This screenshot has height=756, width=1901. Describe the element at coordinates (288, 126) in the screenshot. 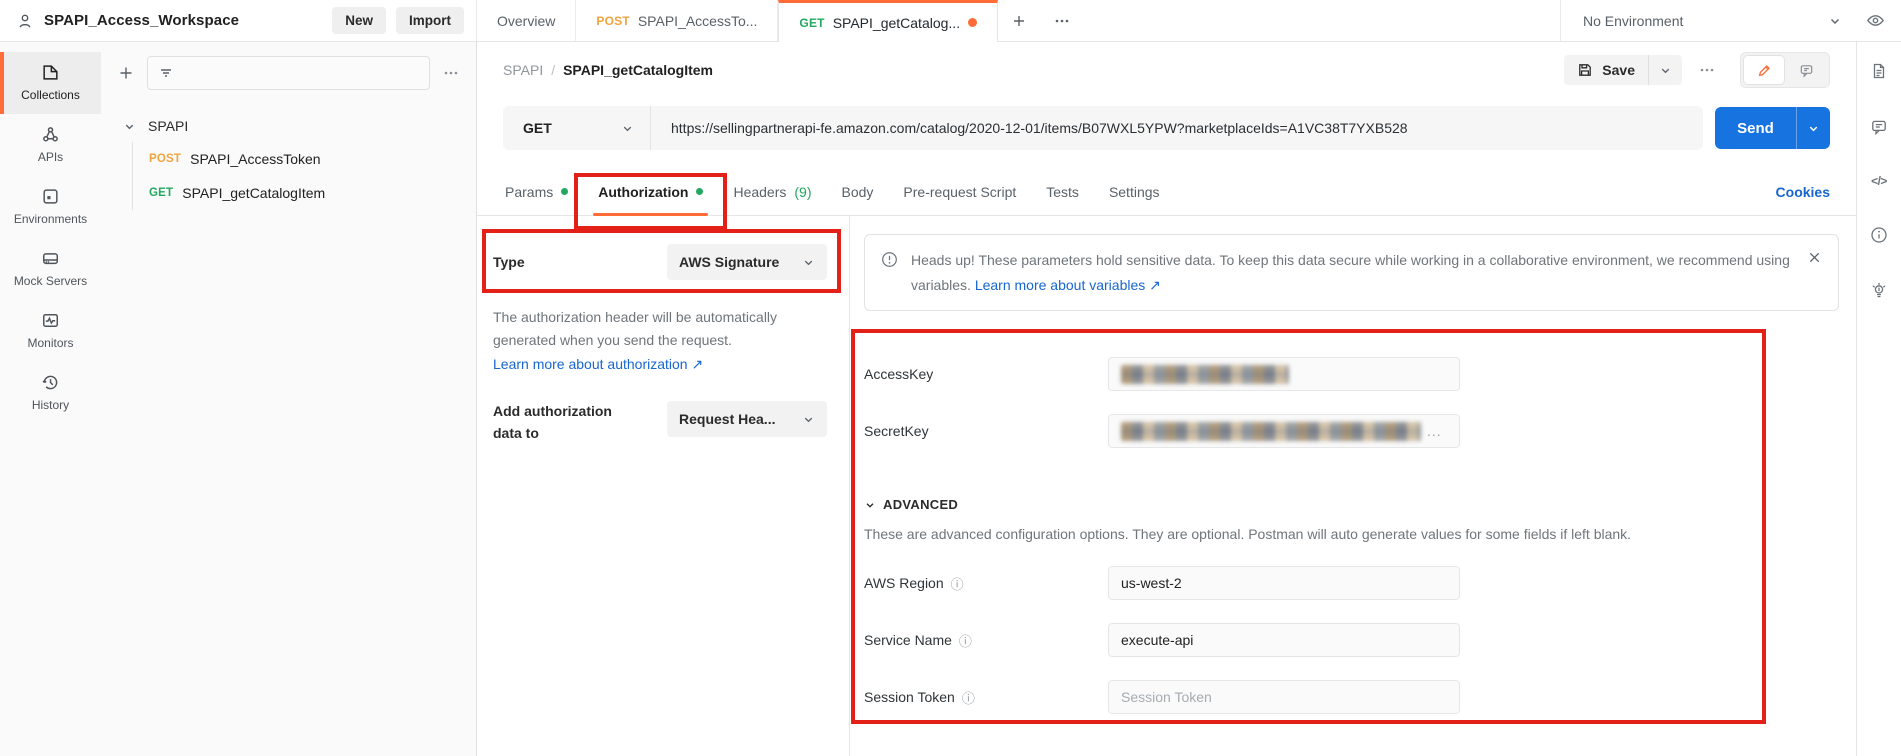

I see `collection-spapi: SPAPI` at that location.